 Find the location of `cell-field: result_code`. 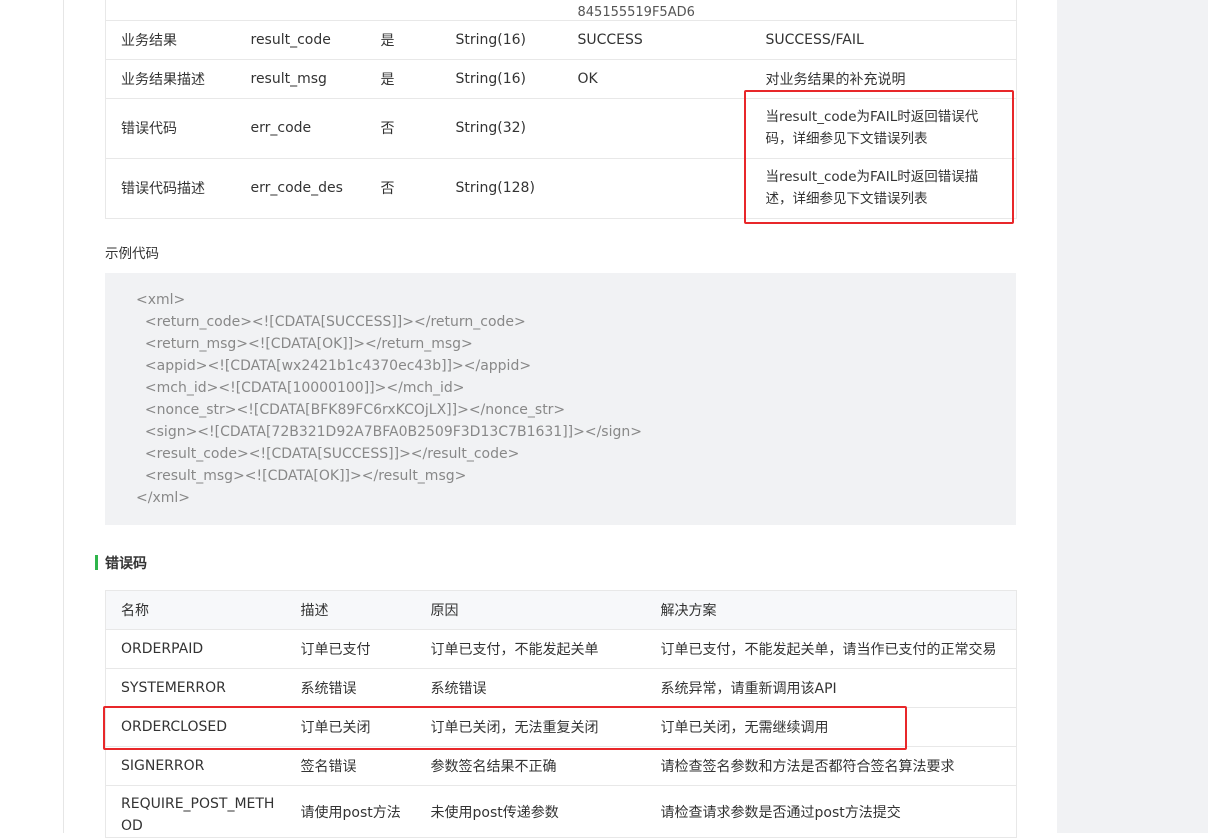

cell-field: result_code is located at coordinates (290, 39).